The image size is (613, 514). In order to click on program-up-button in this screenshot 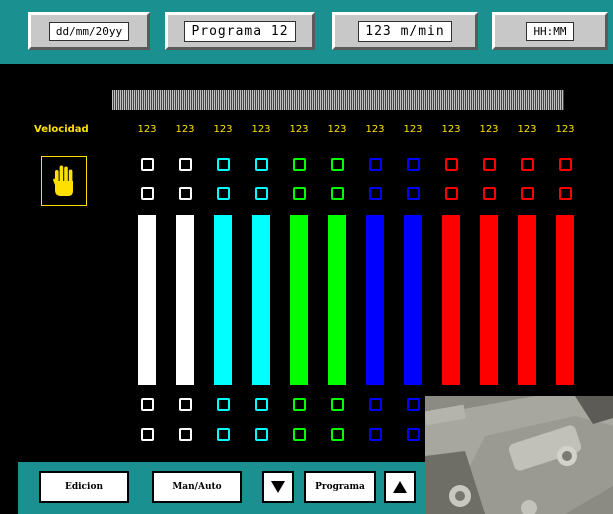, I will do `click(400, 487)`.